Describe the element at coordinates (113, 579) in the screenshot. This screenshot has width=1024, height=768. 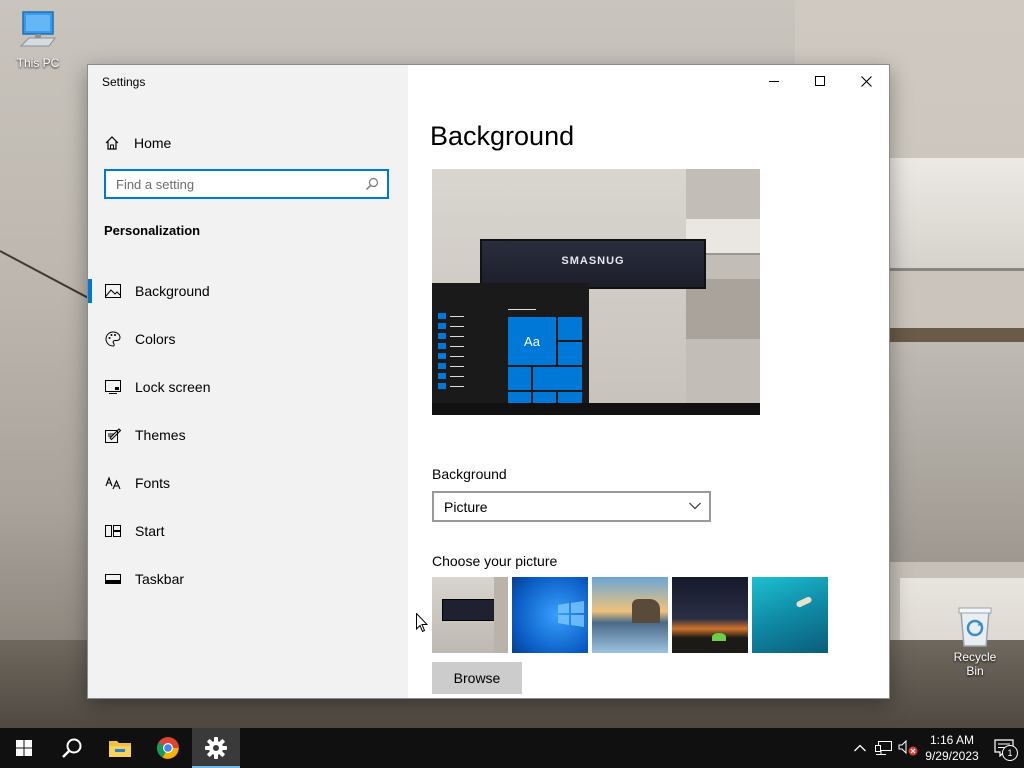
I see `taskbar-icon` at that location.